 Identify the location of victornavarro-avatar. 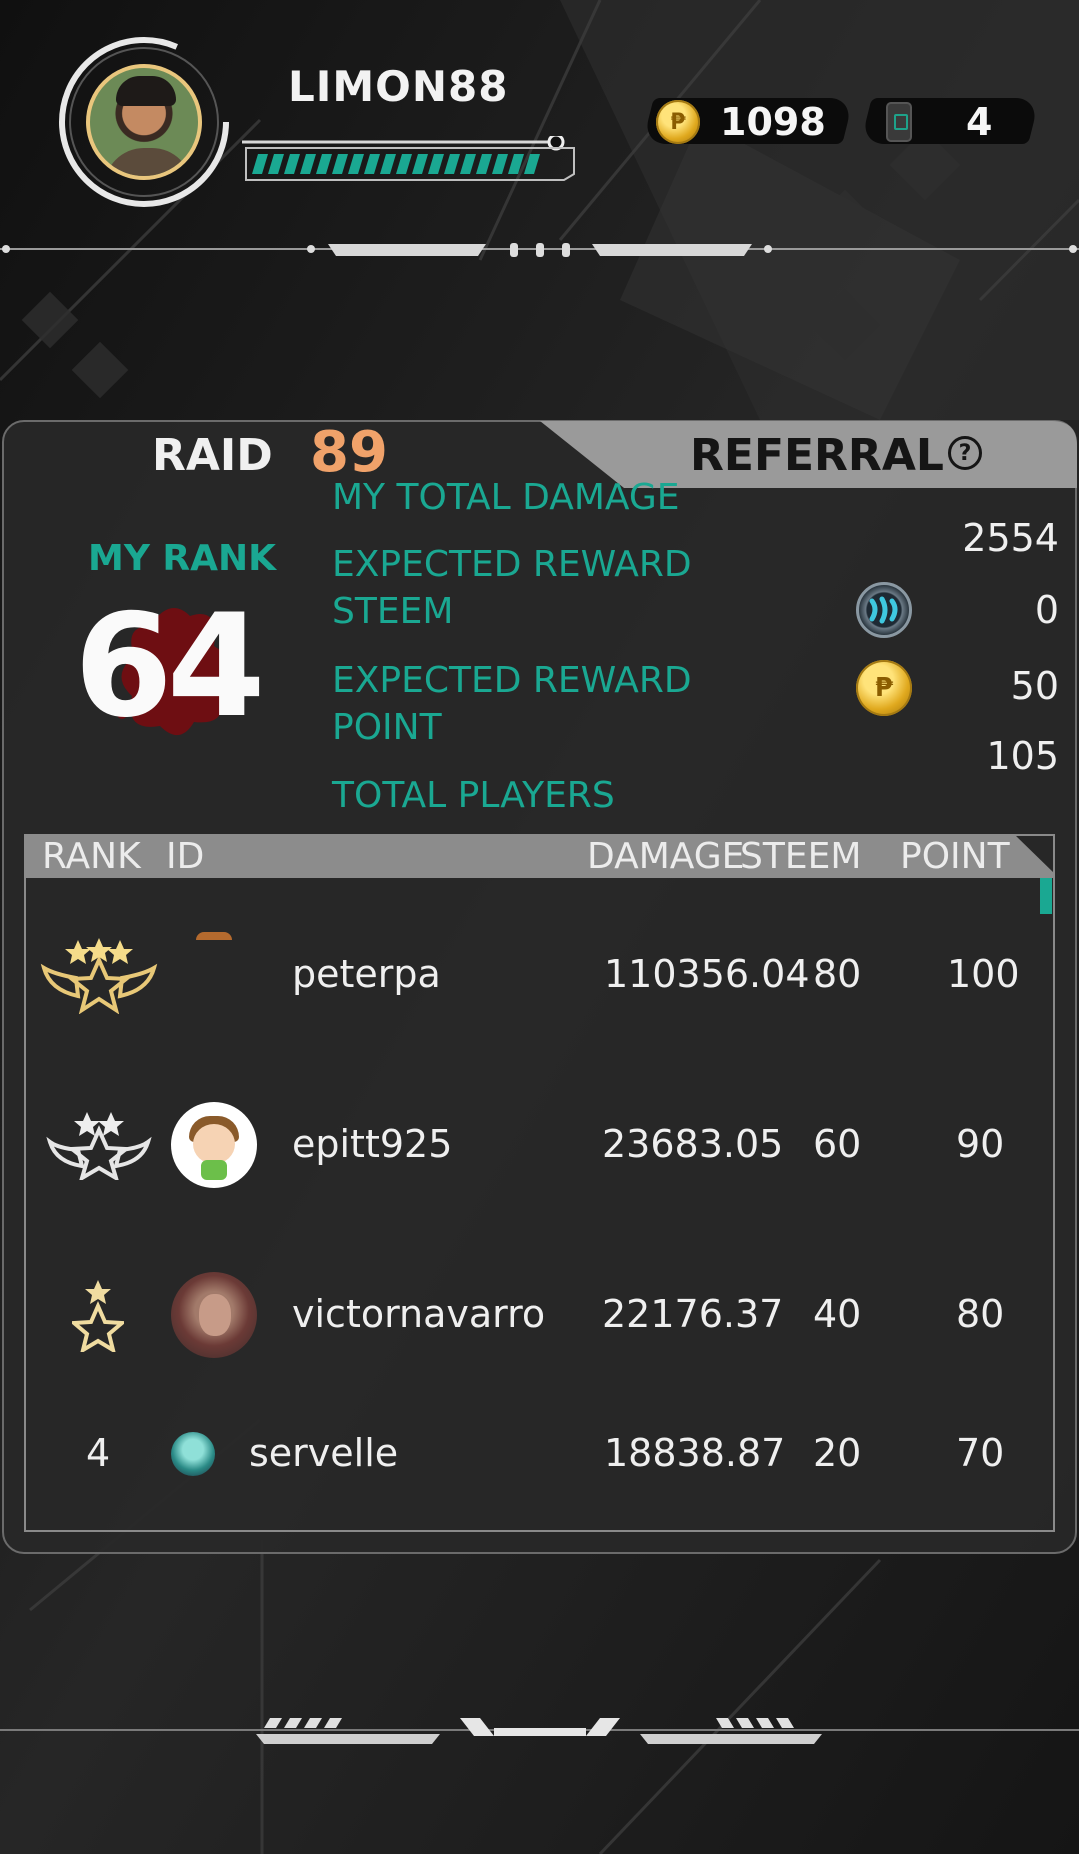
(214, 1315).